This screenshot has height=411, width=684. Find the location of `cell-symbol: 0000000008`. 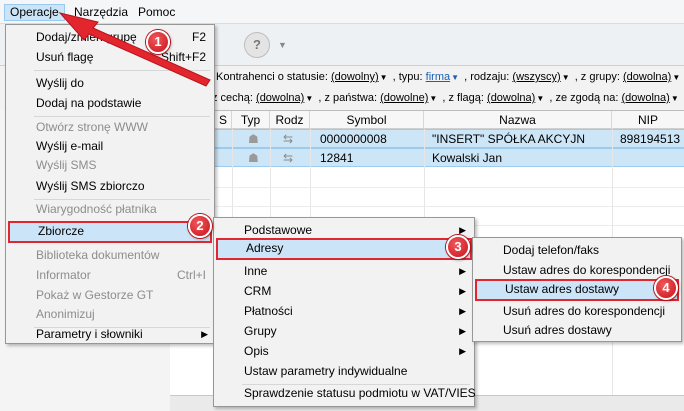

cell-symbol: 0000000008 is located at coordinates (353, 139).